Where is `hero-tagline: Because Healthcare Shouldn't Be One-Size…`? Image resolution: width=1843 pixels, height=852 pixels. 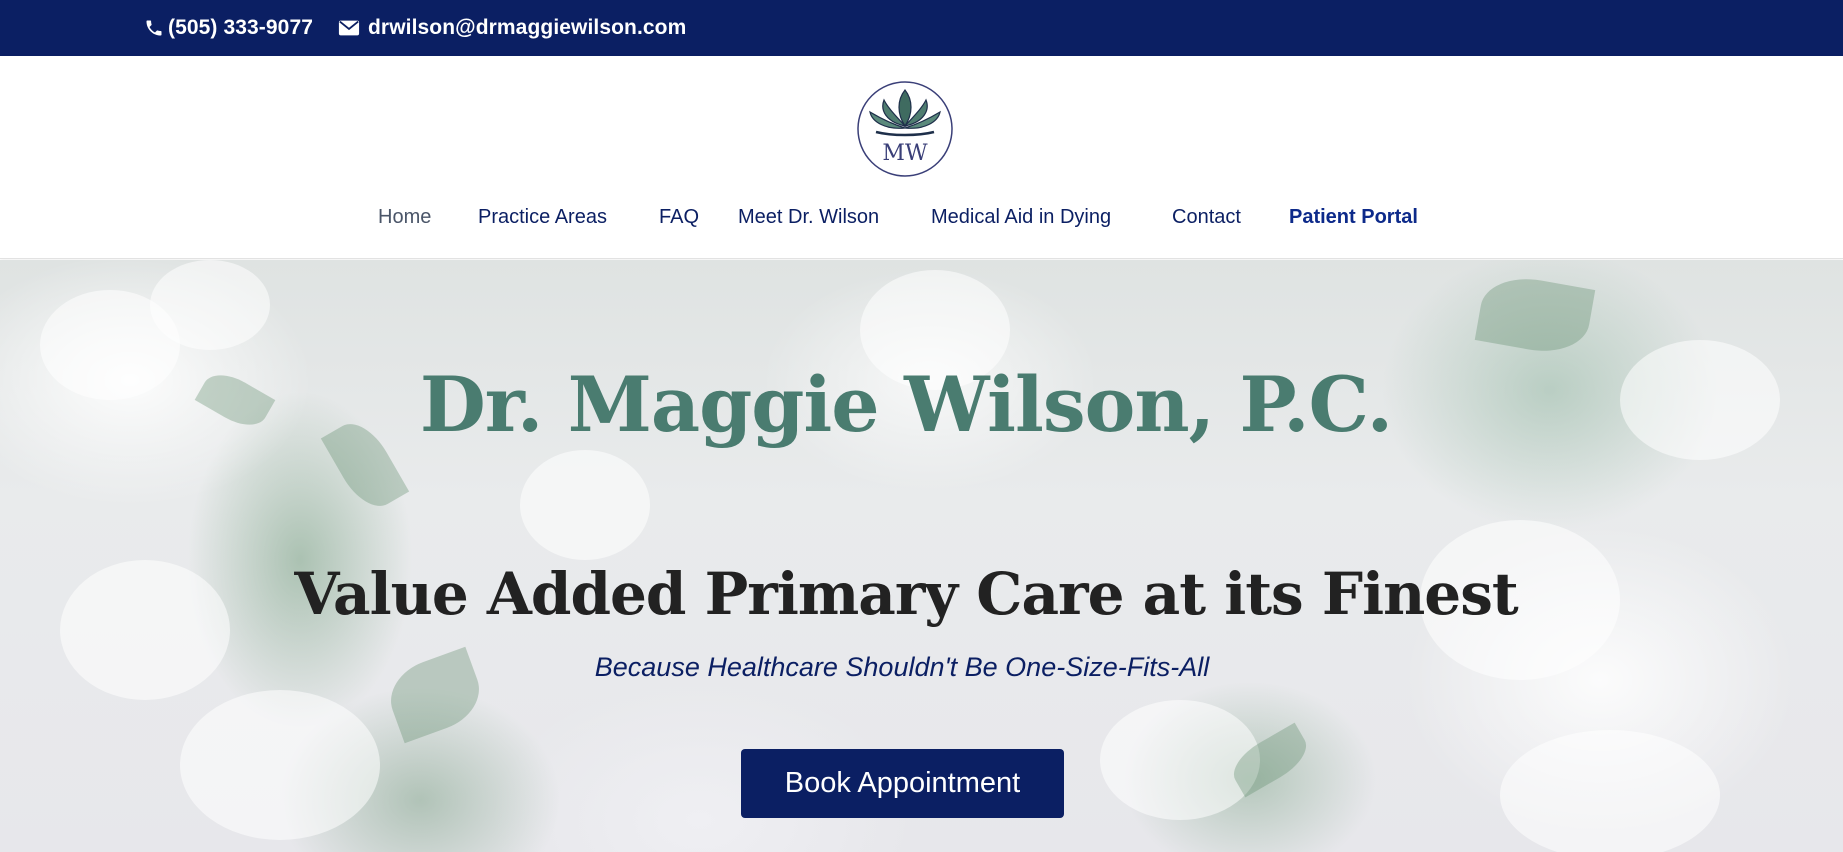 hero-tagline: Because Healthcare Shouldn't Be One-Size… is located at coordinates (902, 667).